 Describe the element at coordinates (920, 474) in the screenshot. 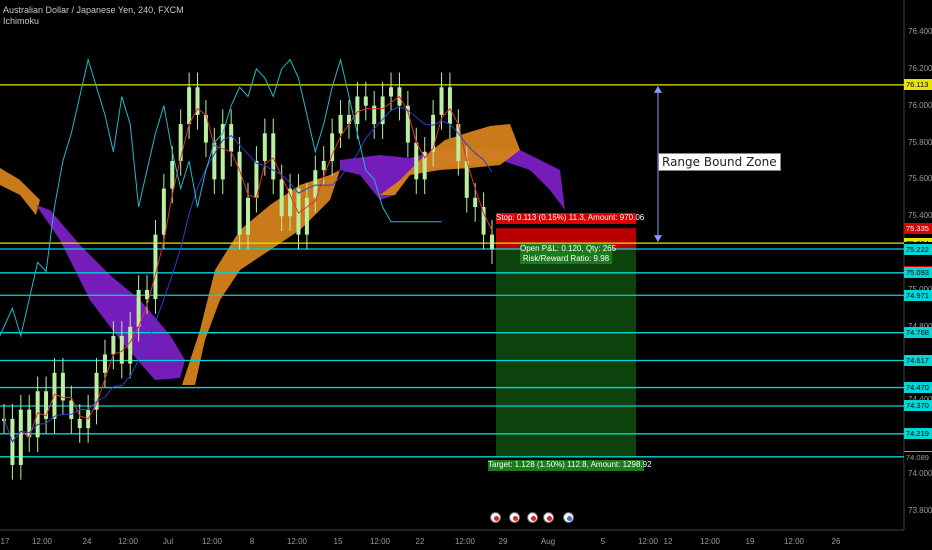

I see `price-tick-12: 74.000` at that location.